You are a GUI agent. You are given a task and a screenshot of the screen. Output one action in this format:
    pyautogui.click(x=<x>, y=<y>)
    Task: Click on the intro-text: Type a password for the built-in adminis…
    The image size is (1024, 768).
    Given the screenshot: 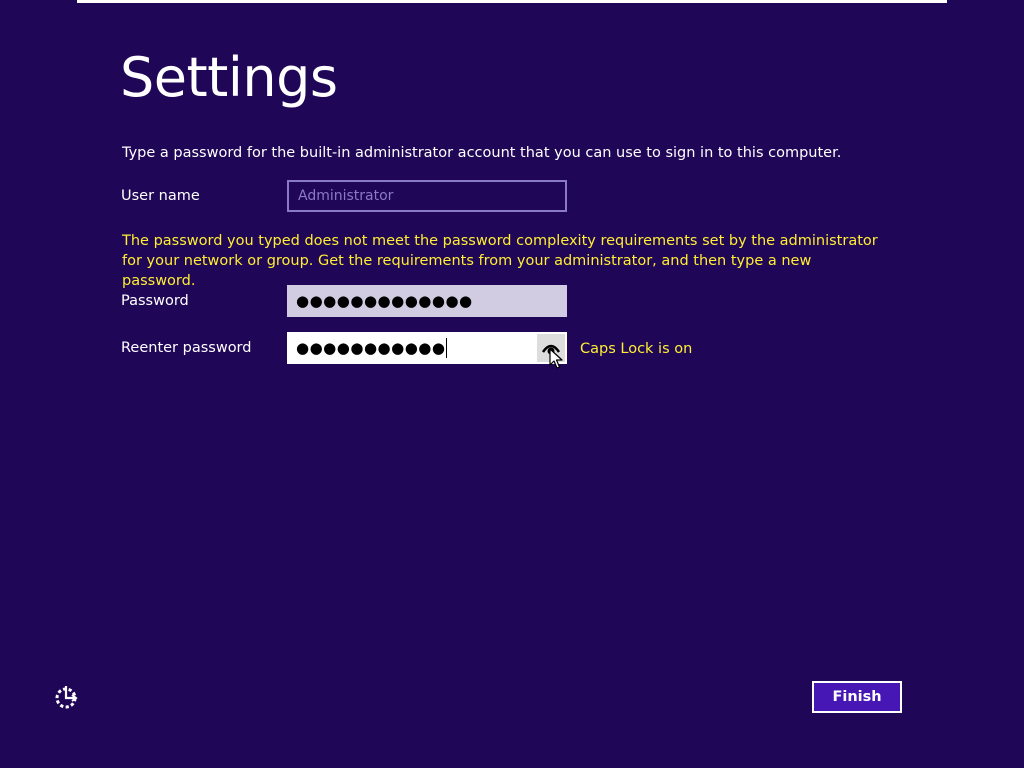 What is the action you would take?
    pyautogui.click(x=482, y=153)
    